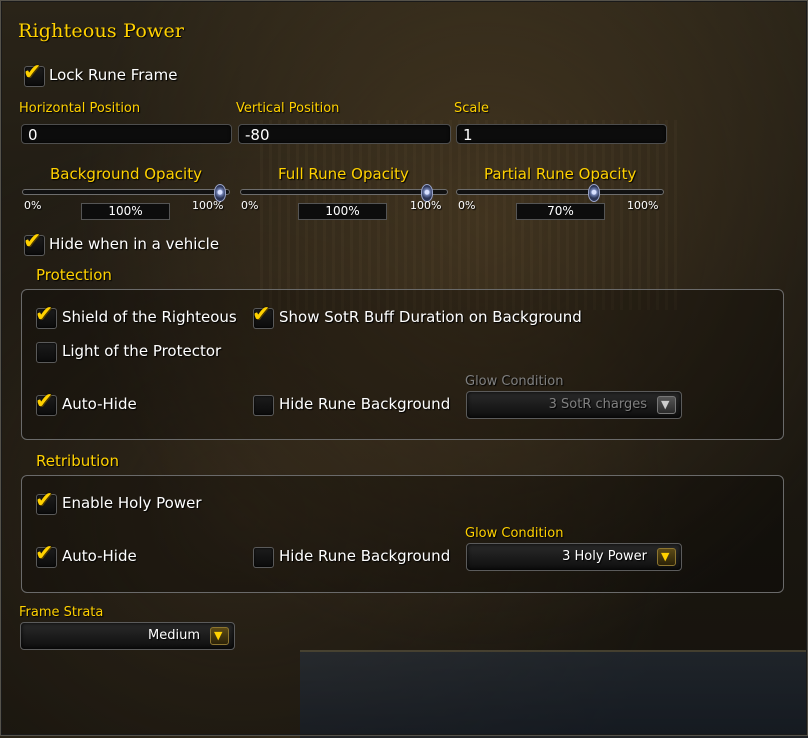 The image size is (808, 738). Describe the element at coordinates (174, 635) in the screenshot. I see `dropdown-value: Medium` at that location.